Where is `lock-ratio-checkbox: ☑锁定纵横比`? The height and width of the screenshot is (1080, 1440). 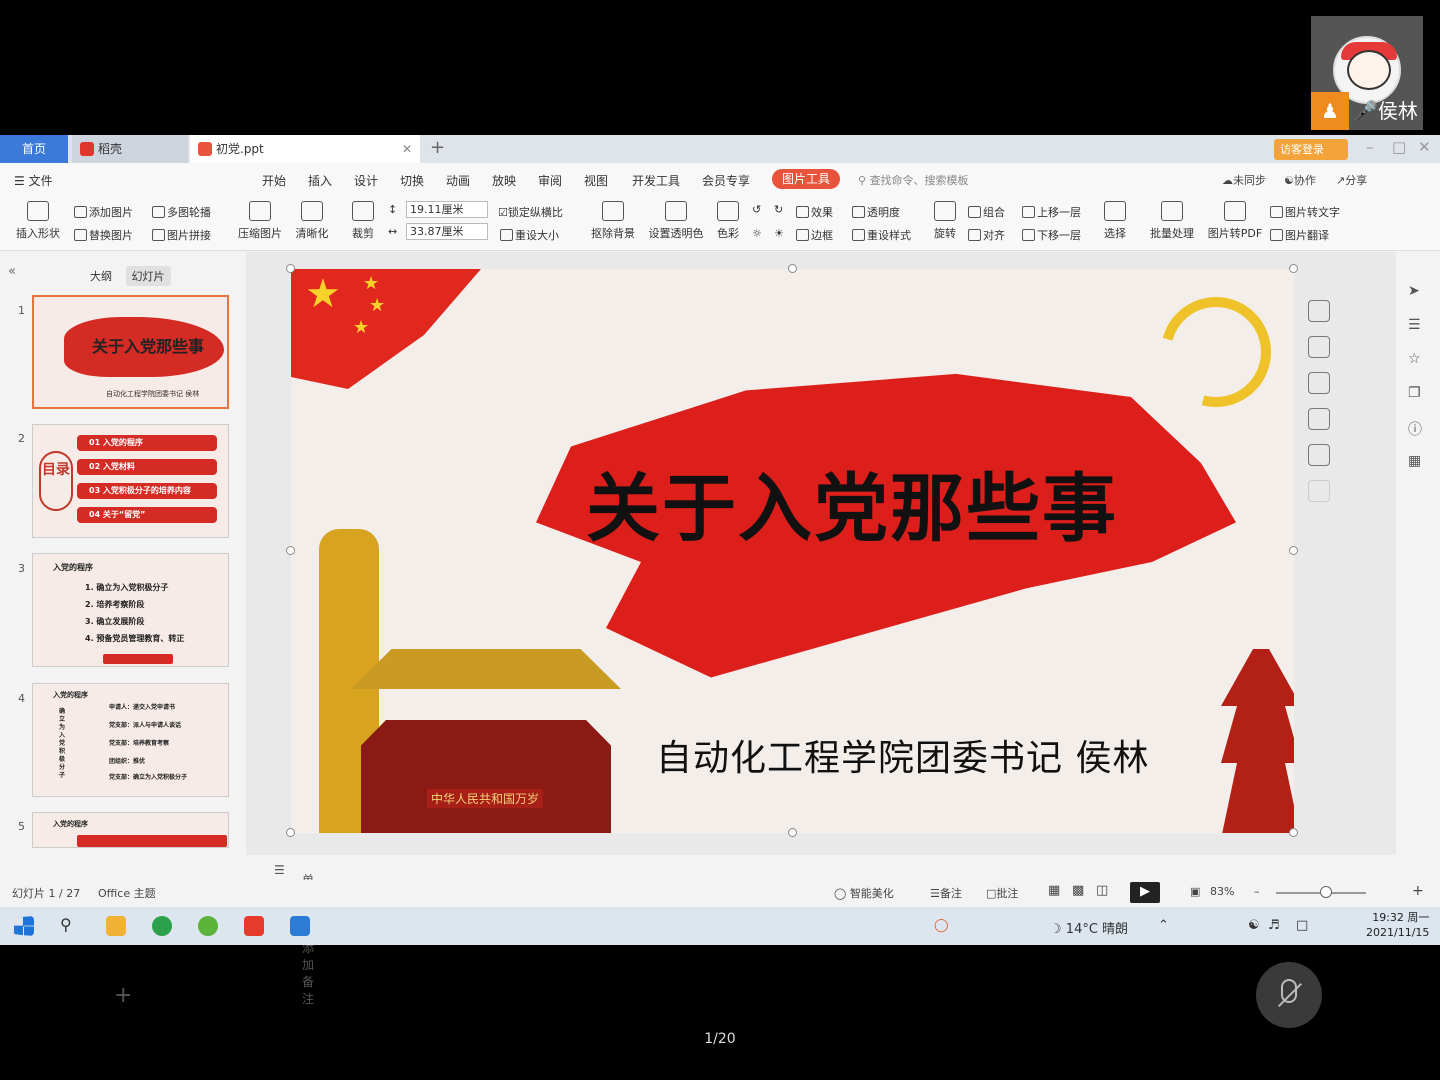
lock-ratio-checkbox: ☑锁定纵横比 is located at coordinates (530, 212).